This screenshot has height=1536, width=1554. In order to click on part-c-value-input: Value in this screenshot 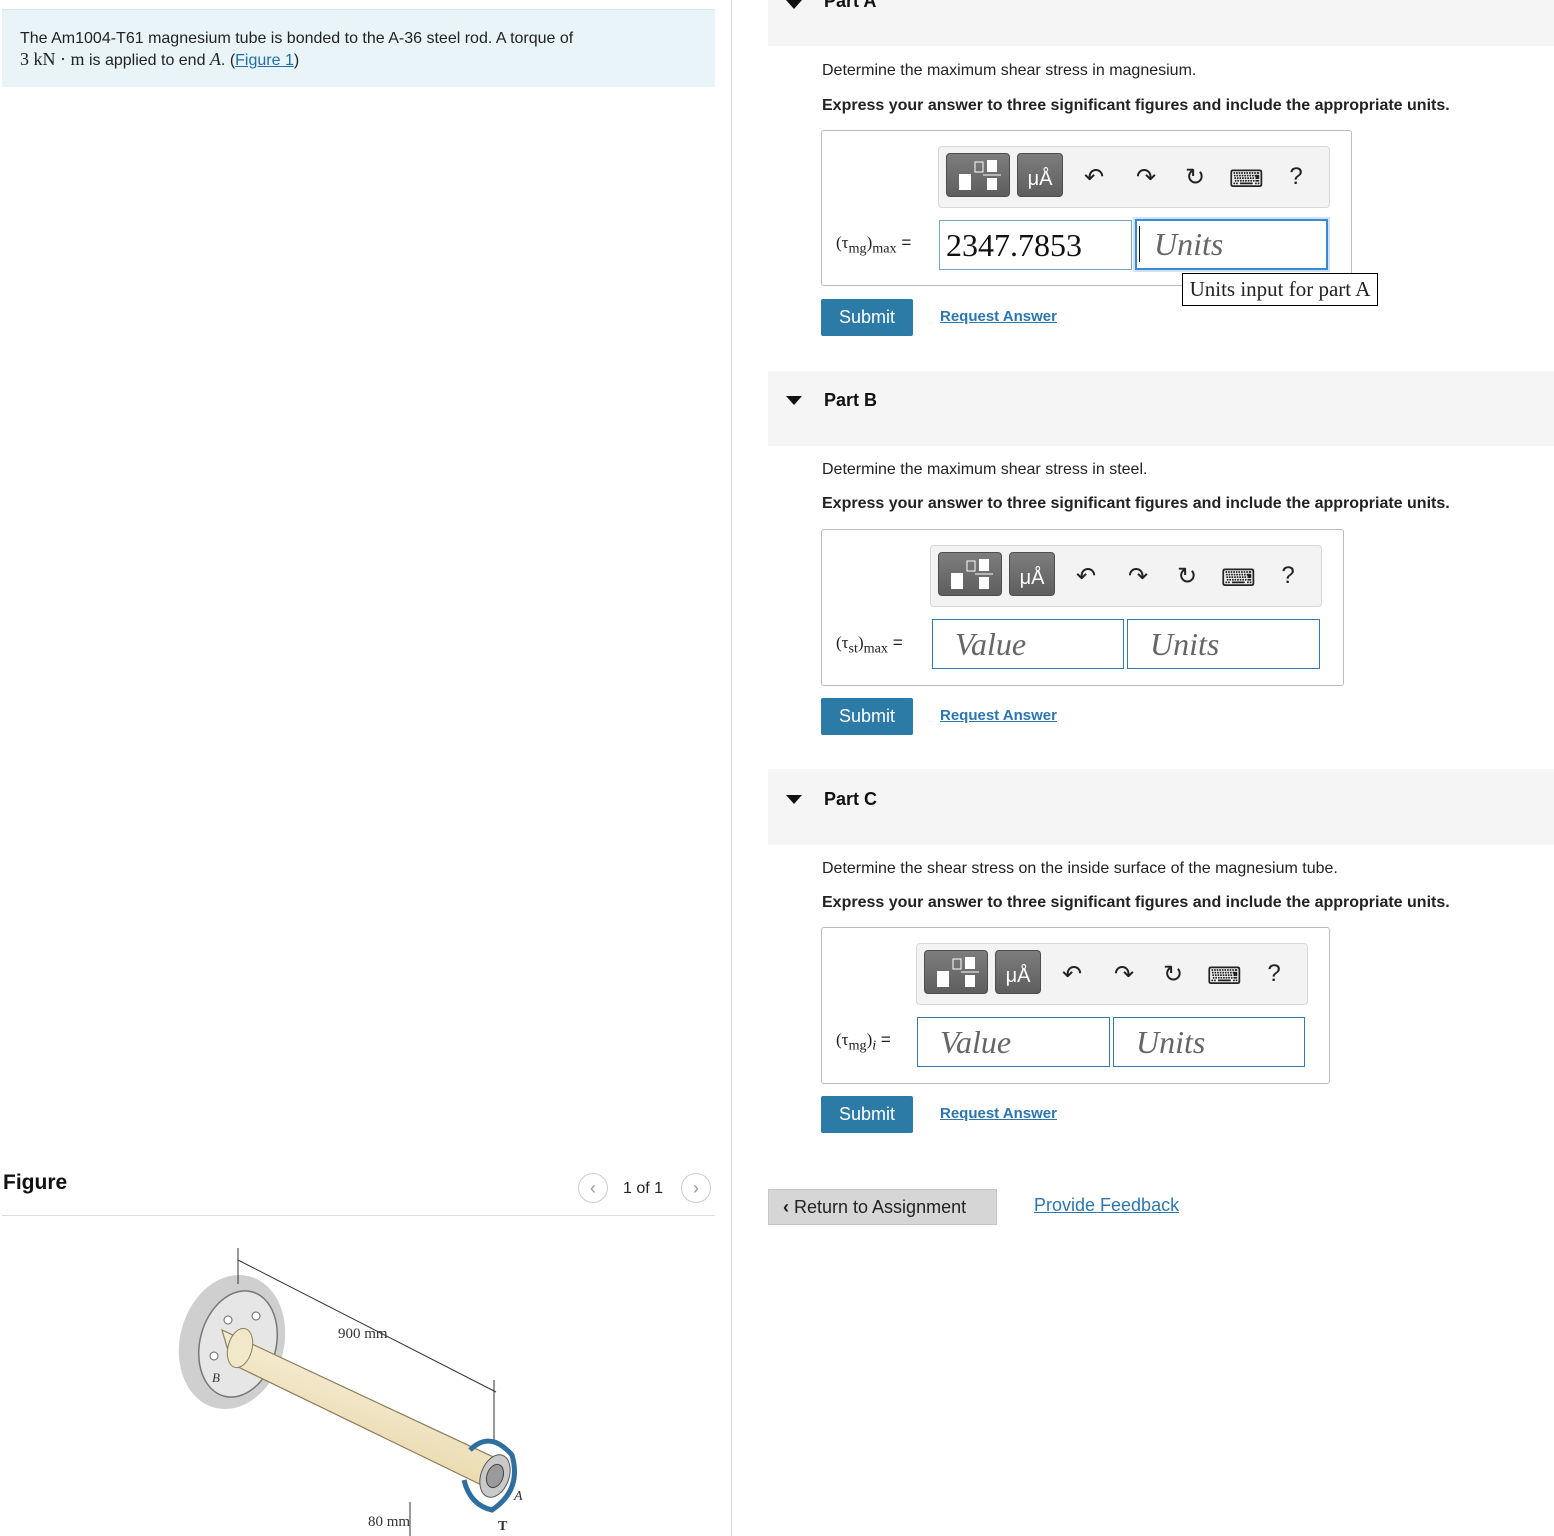, I will do `click(1013, 1042)`.